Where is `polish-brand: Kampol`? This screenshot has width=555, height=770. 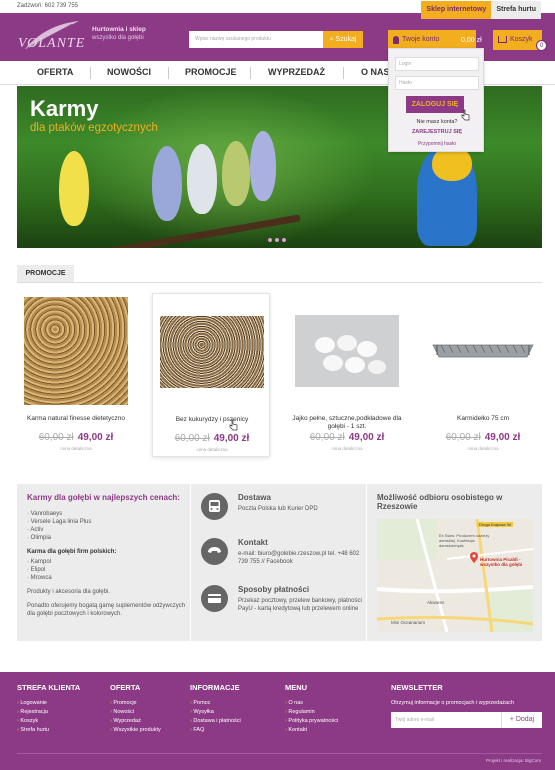
polish-brand: Kampol is located at coordinates (41, 562).